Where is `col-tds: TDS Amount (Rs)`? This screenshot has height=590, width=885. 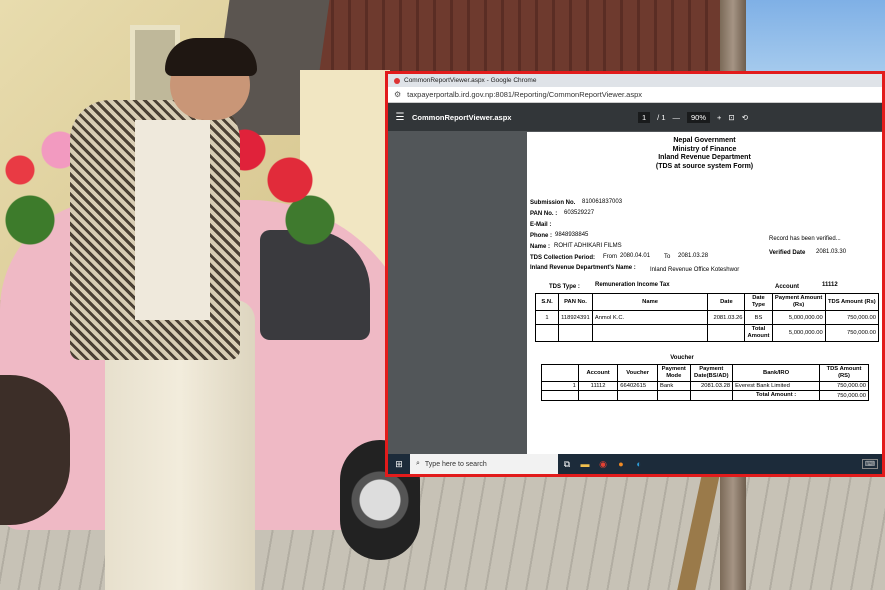 col-tds: TDS Amount (Rs) is located at coordinates (852, 302).